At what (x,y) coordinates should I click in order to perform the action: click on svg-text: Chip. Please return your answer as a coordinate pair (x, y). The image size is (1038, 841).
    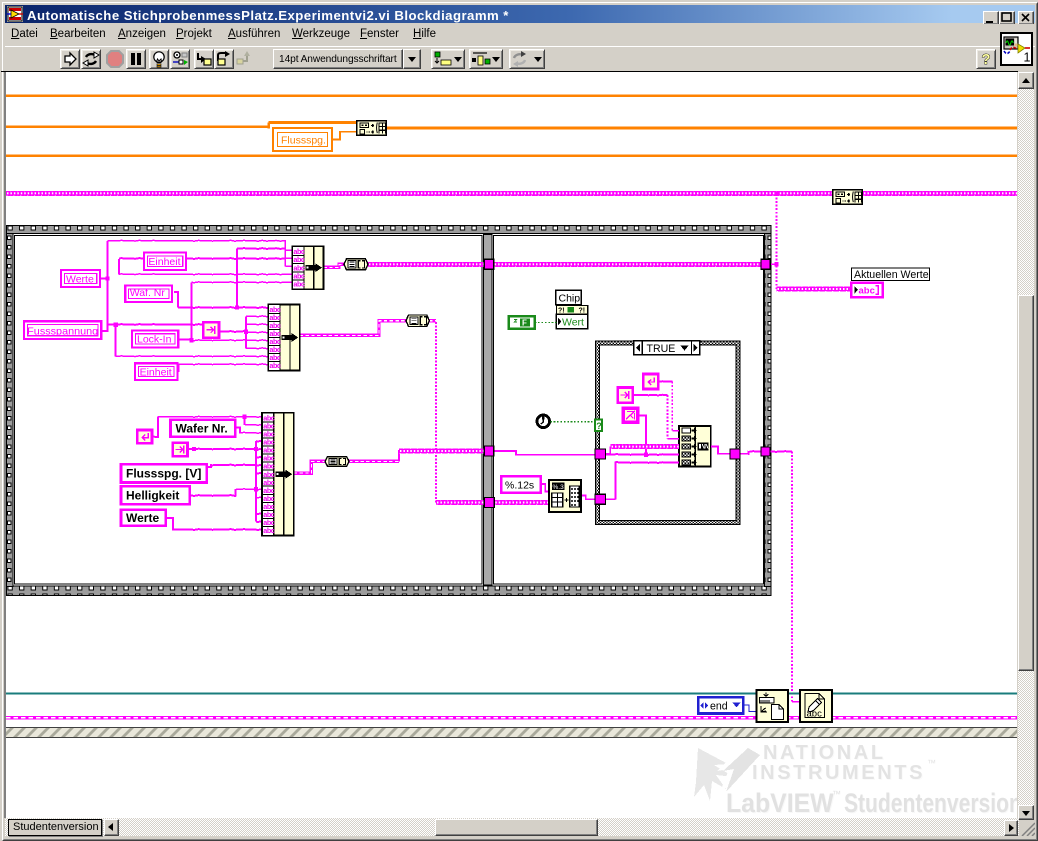
    Looking at the image, I should click on (570, 299).